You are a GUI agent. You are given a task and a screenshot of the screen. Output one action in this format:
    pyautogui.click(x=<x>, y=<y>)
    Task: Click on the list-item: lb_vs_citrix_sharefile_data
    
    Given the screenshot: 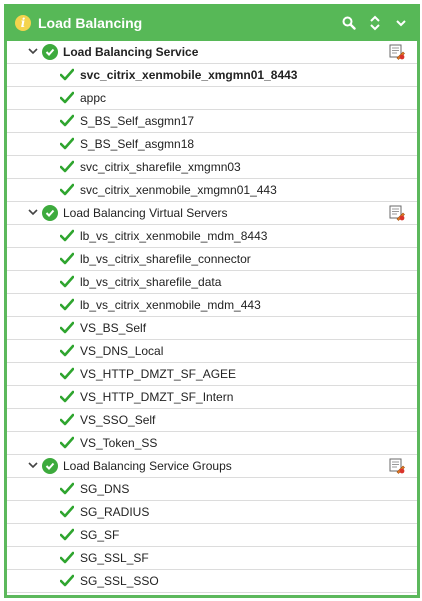 What is the action you would take?
    pyautogui.click(x=212, y=282)
    